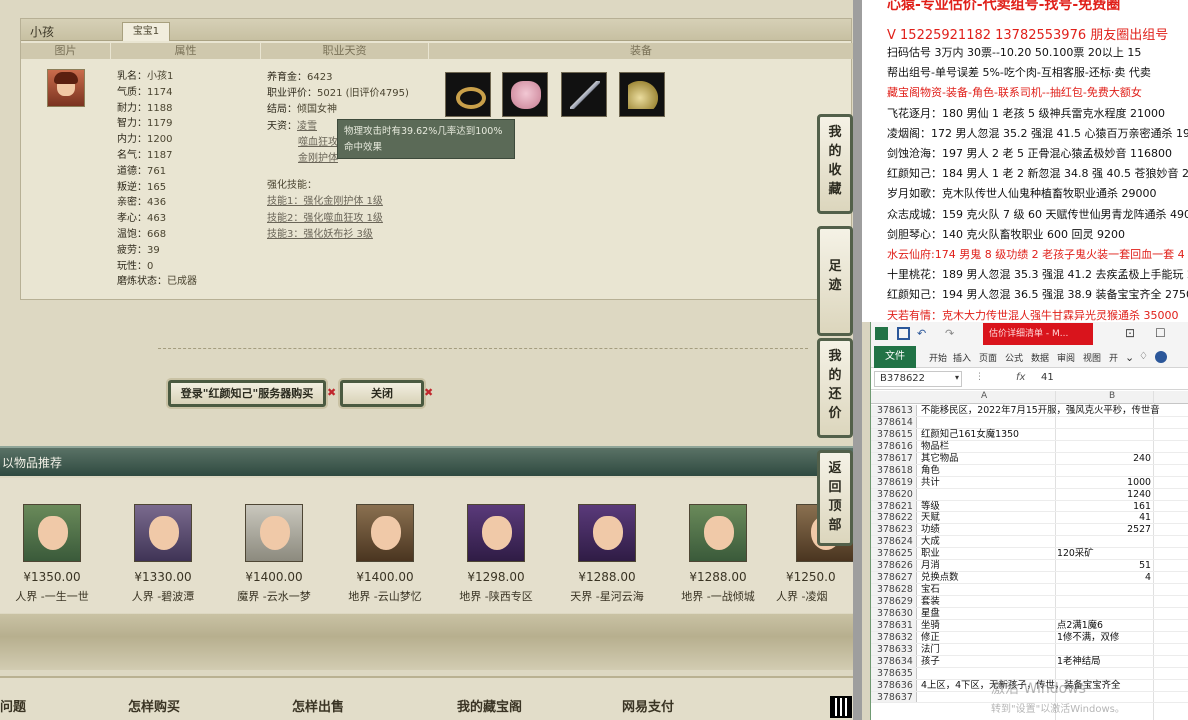  I want to click on name-box: B378622, so click(918, 379).